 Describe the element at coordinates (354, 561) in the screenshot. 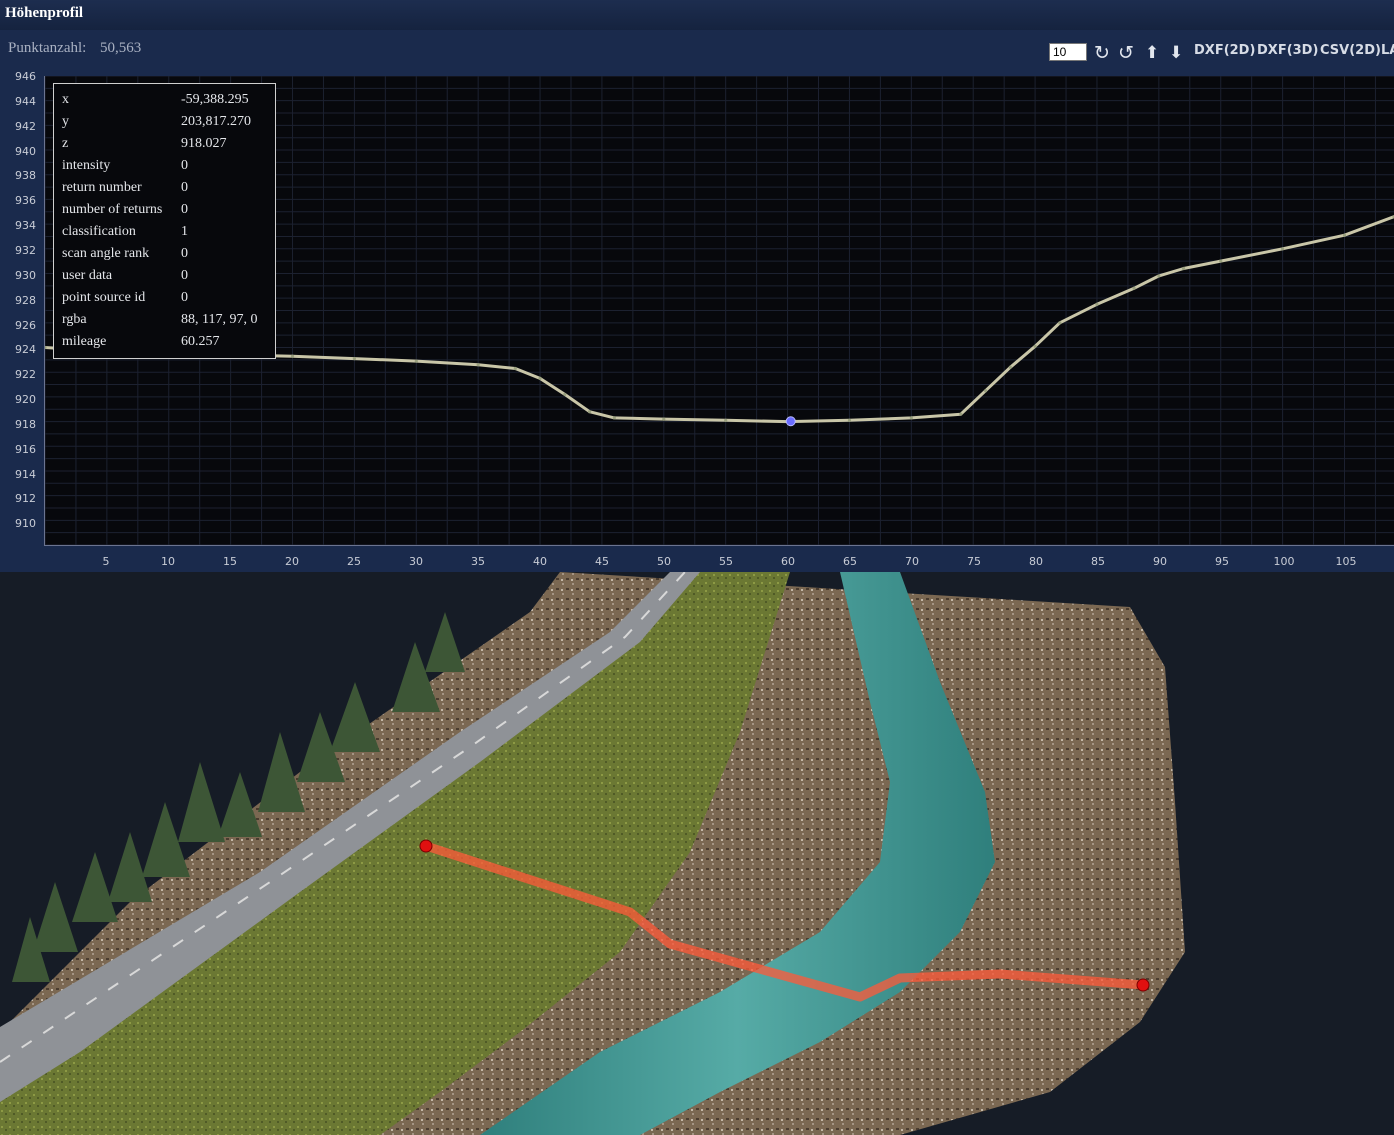

I see `x-tick-label: 25` at that location.